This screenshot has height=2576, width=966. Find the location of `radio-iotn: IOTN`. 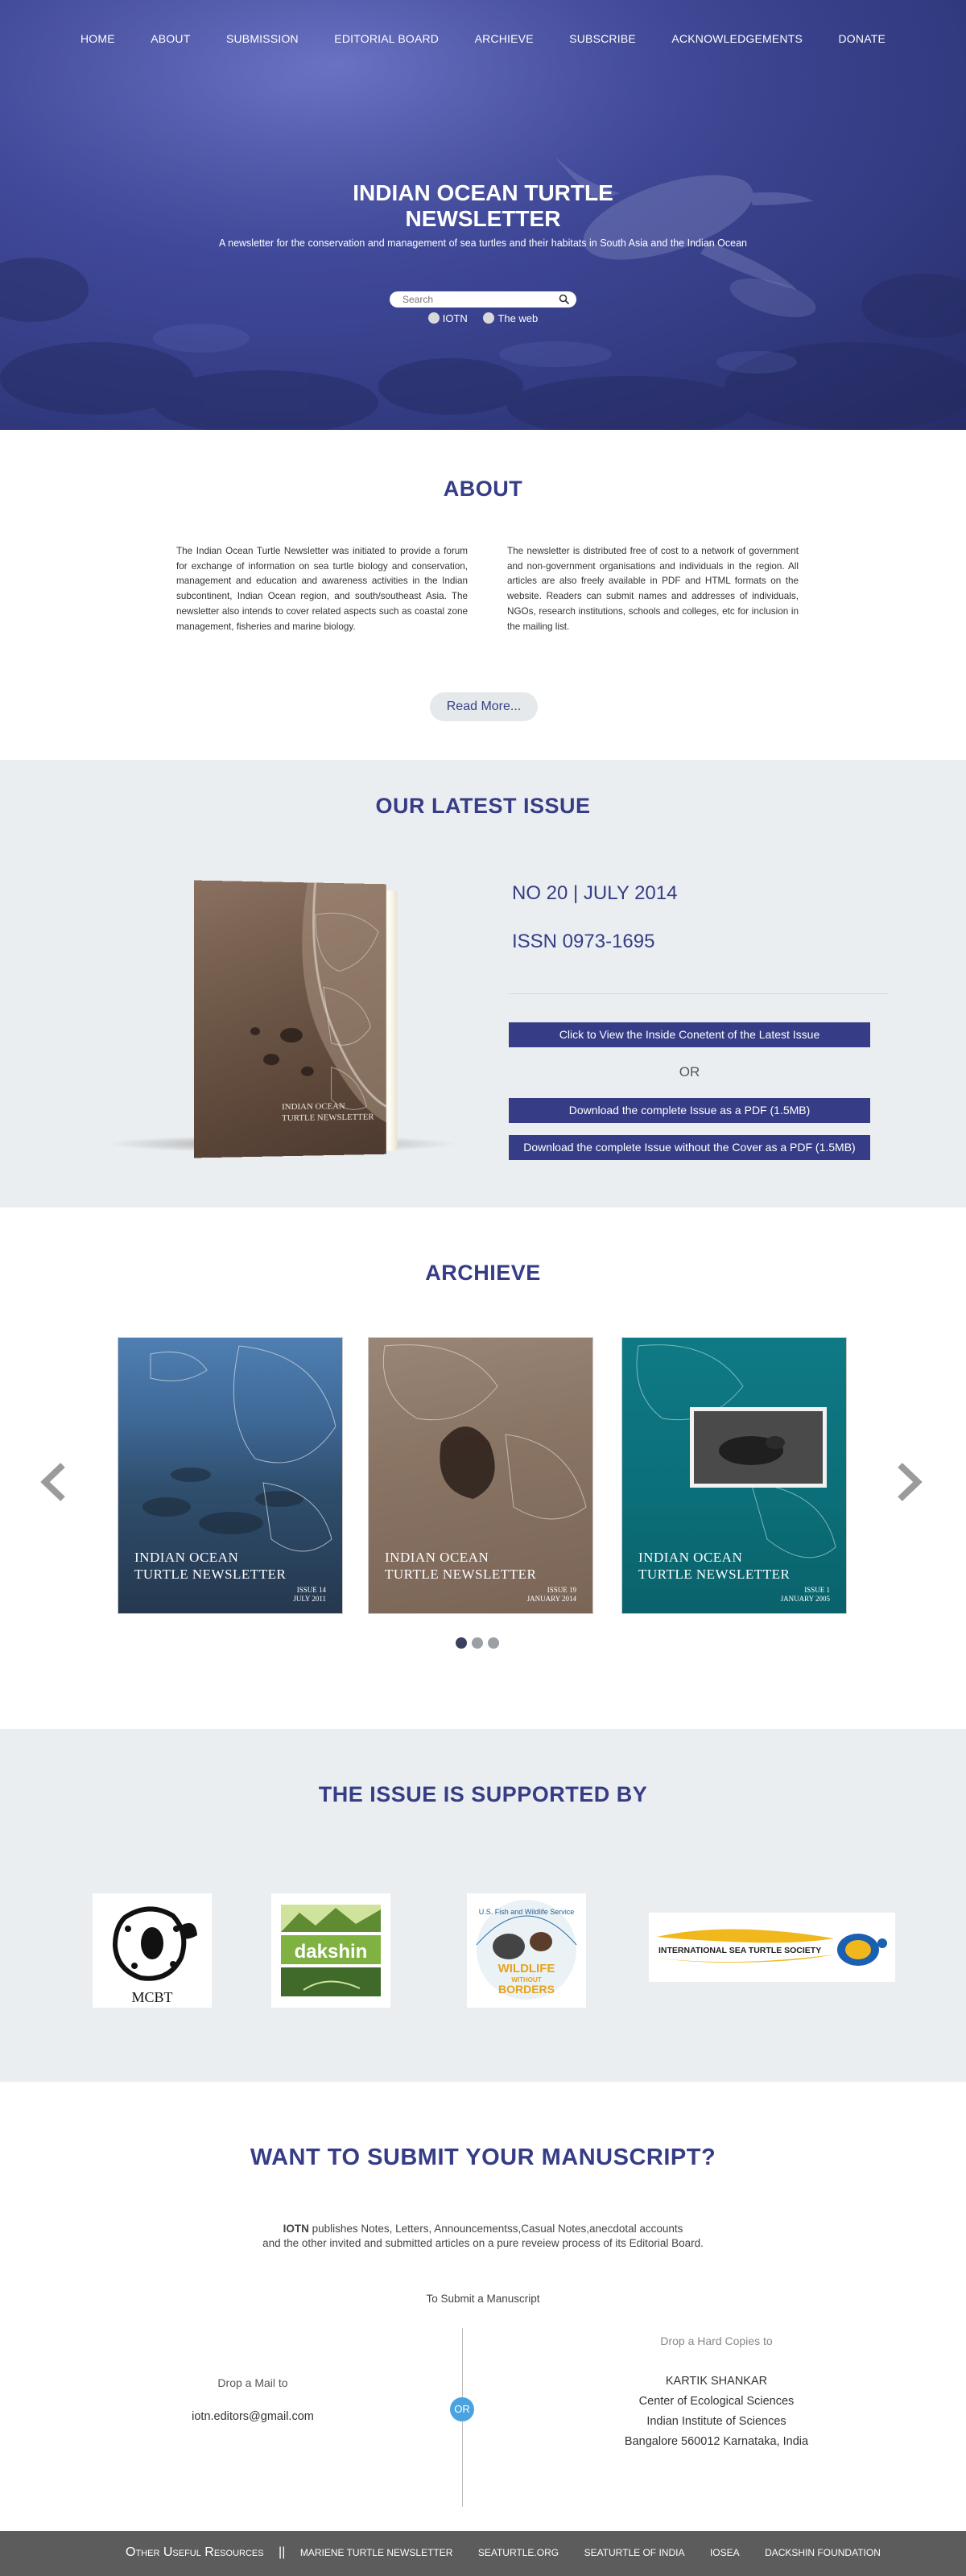

radio-iotn: IOTN is located at coordinates (447, 318).